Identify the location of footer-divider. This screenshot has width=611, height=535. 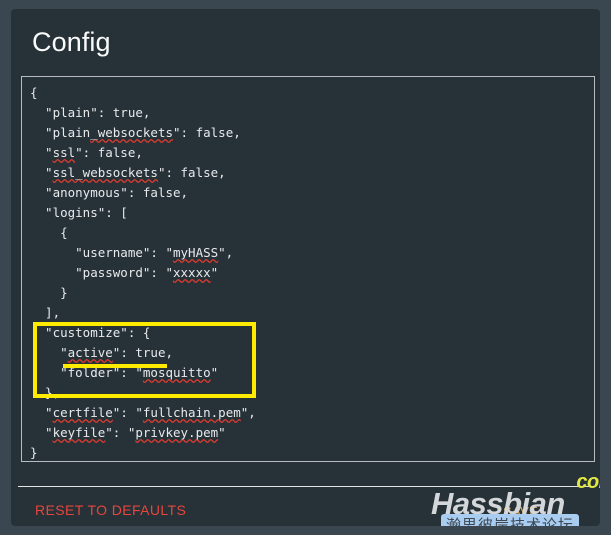
(305, 486).